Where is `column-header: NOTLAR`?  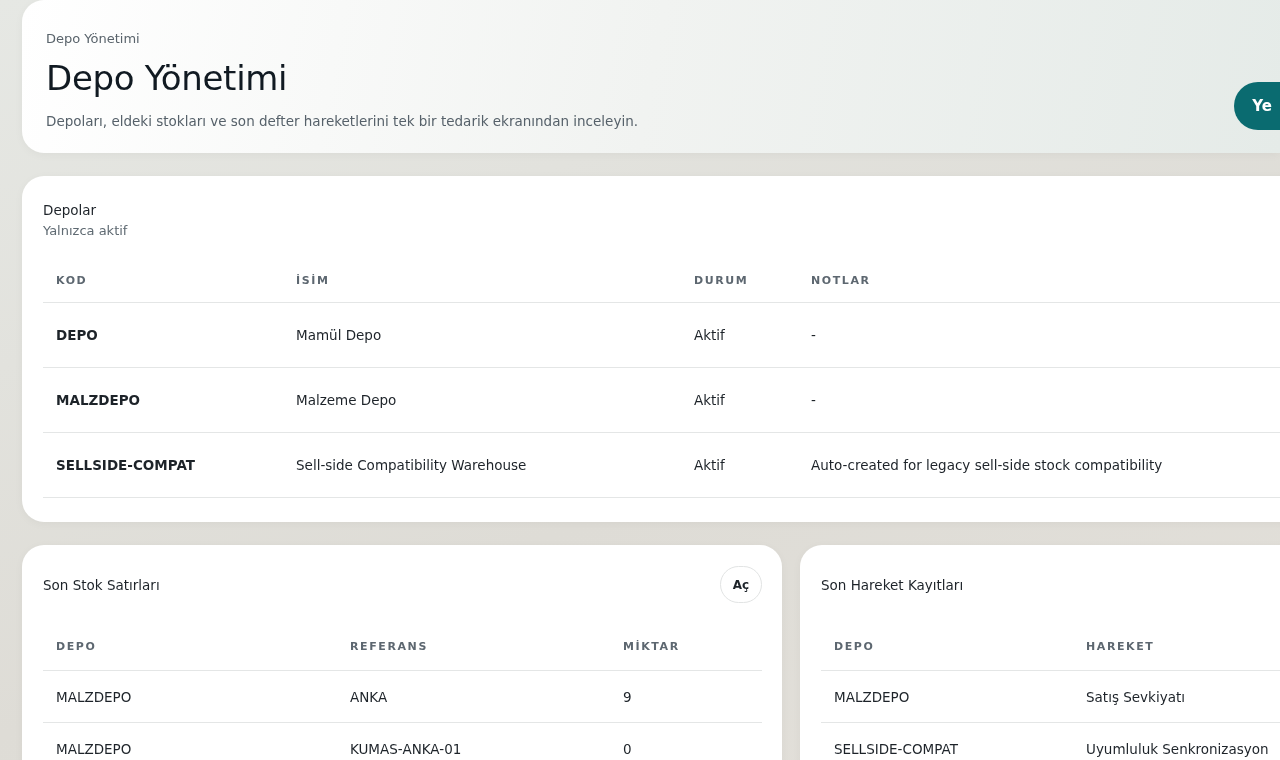
column-header: NOTLAR is located at coordinates (841, 280).